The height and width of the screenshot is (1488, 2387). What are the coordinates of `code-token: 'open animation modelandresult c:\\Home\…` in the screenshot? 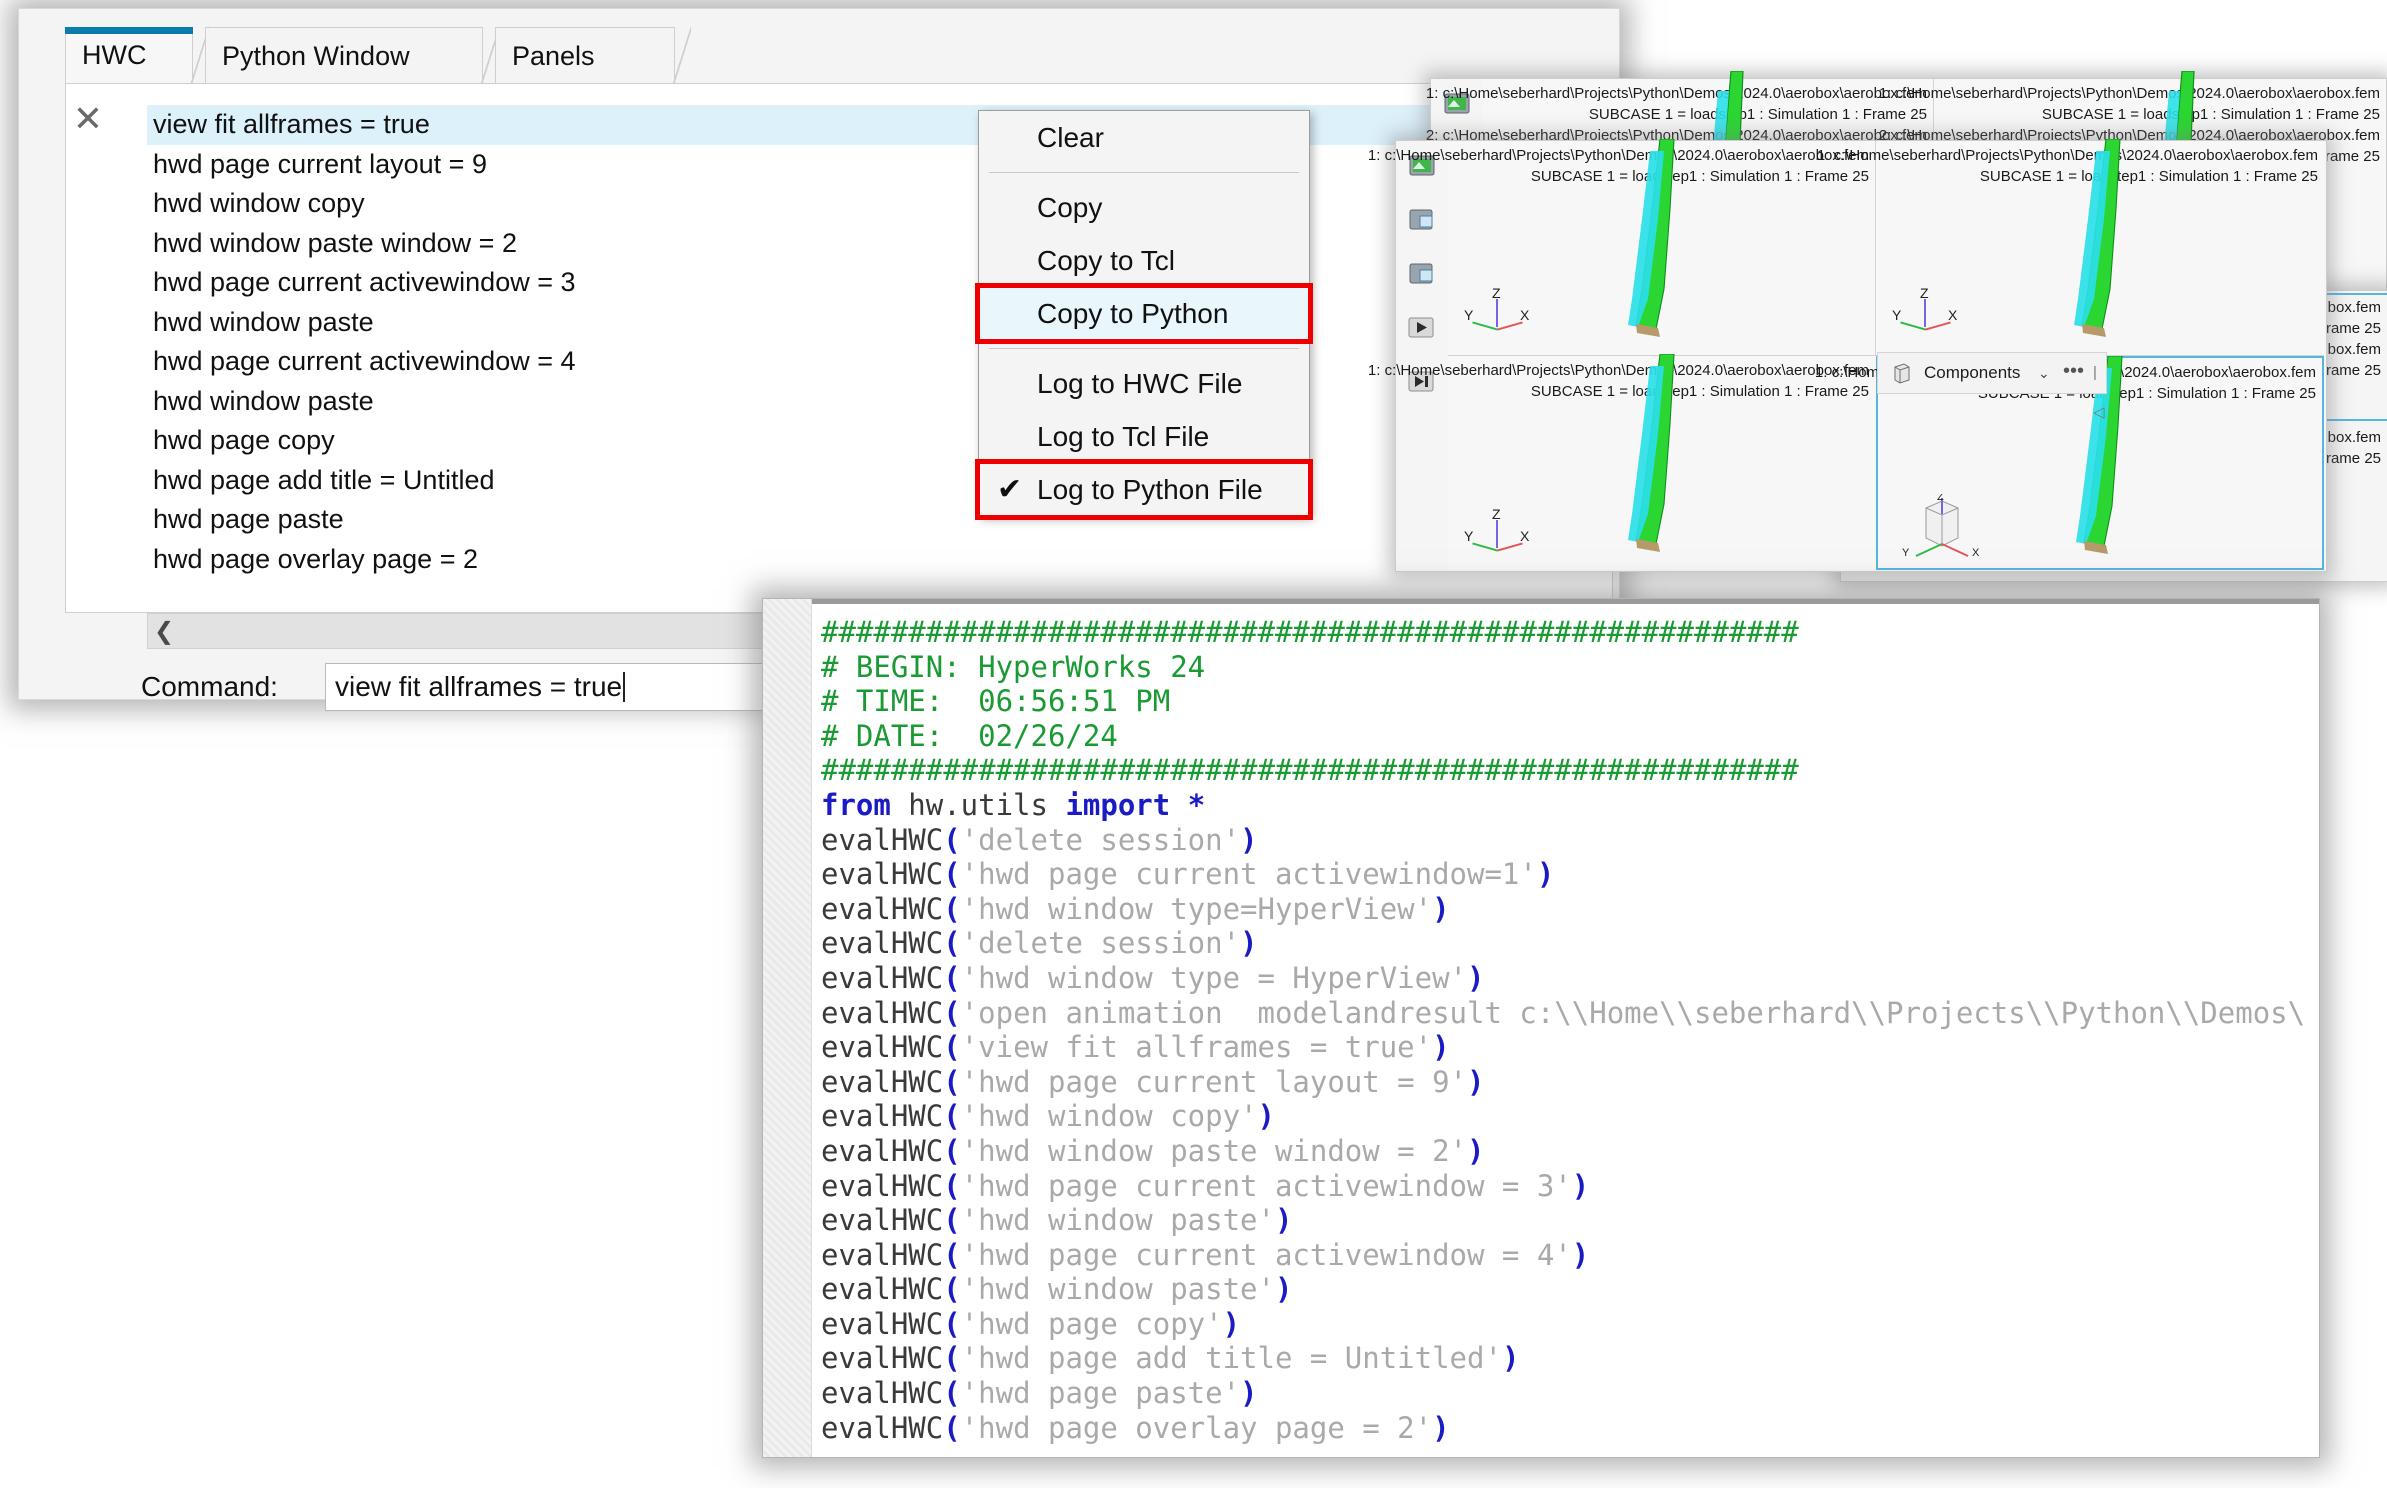 It's located at (1633, 1012).